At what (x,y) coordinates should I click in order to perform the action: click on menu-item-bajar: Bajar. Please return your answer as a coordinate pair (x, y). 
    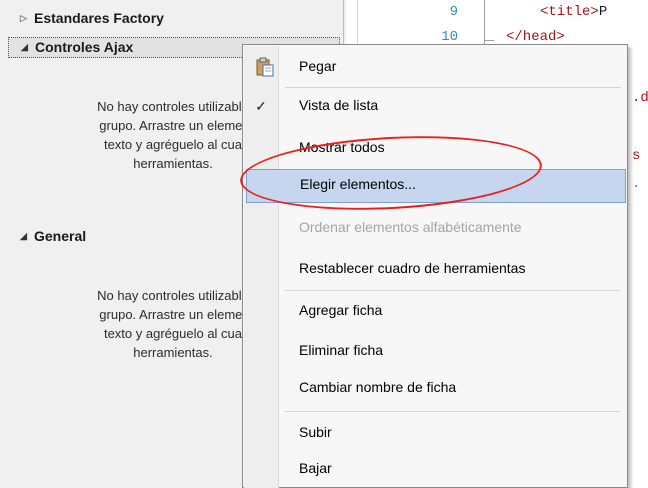
    Looking at the image, I should click on (435, 469).